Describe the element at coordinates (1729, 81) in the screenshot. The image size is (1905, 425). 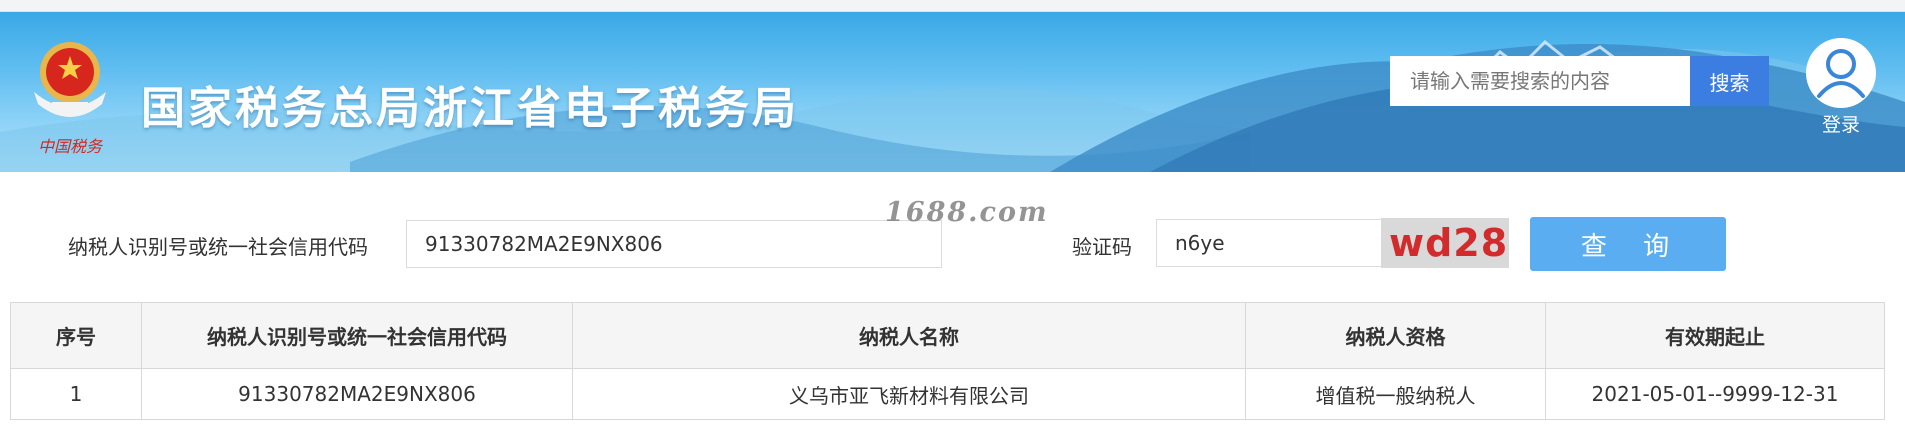
I see `site-search-button: 搜索` at that location.